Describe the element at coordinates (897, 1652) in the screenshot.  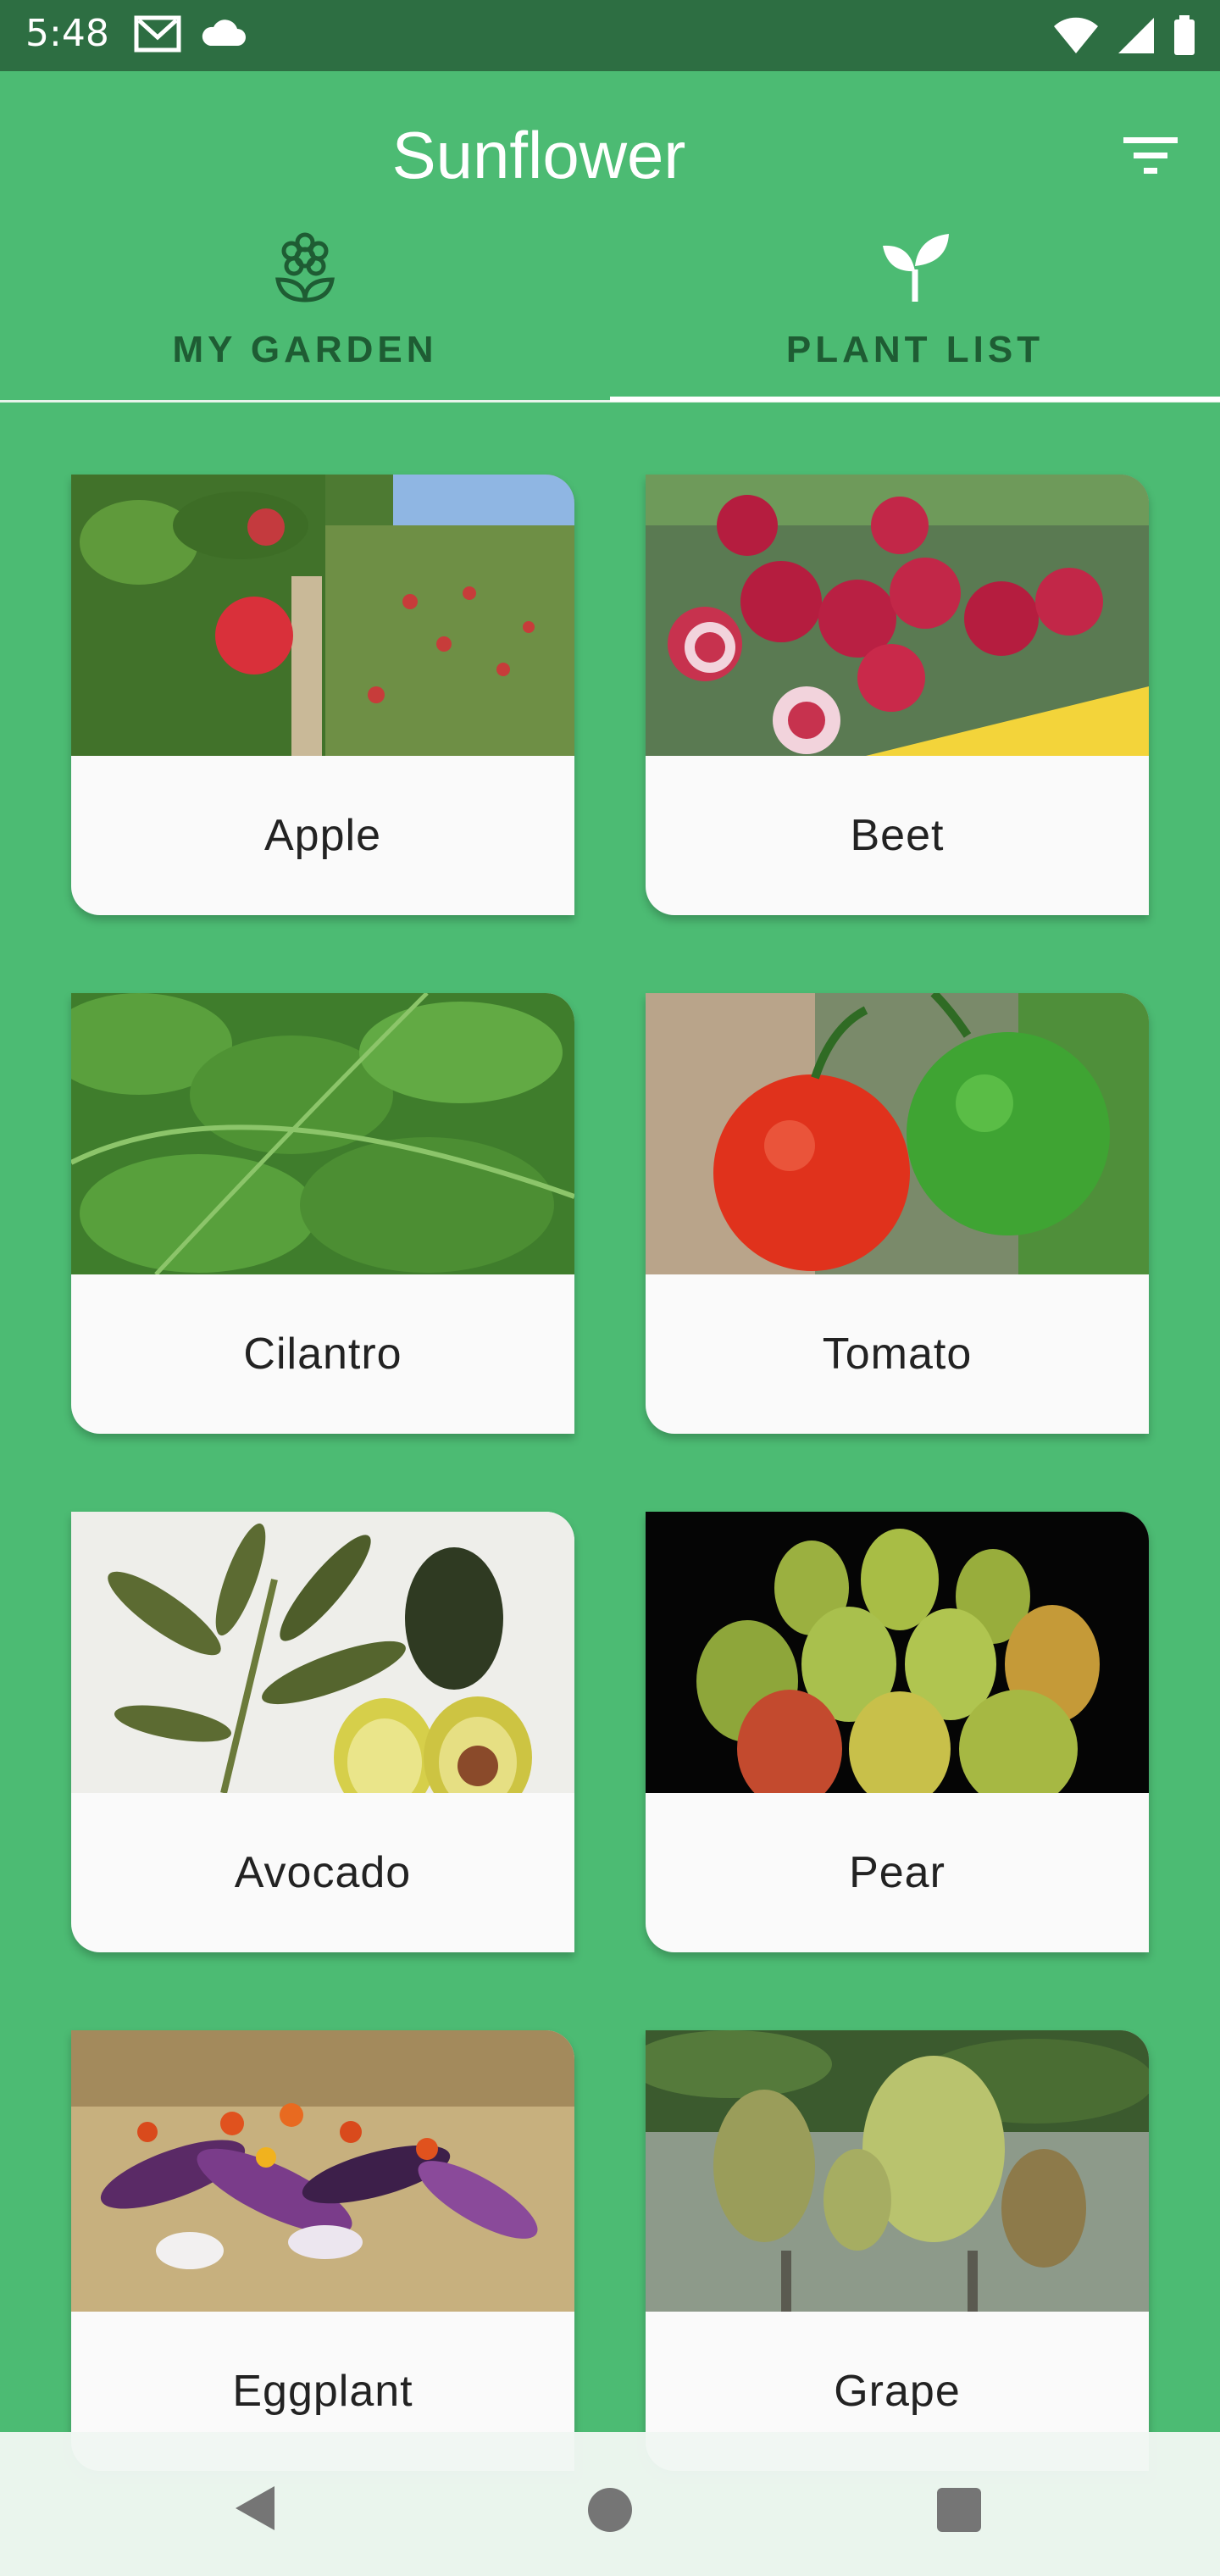
I see `pear-photo` at that location.